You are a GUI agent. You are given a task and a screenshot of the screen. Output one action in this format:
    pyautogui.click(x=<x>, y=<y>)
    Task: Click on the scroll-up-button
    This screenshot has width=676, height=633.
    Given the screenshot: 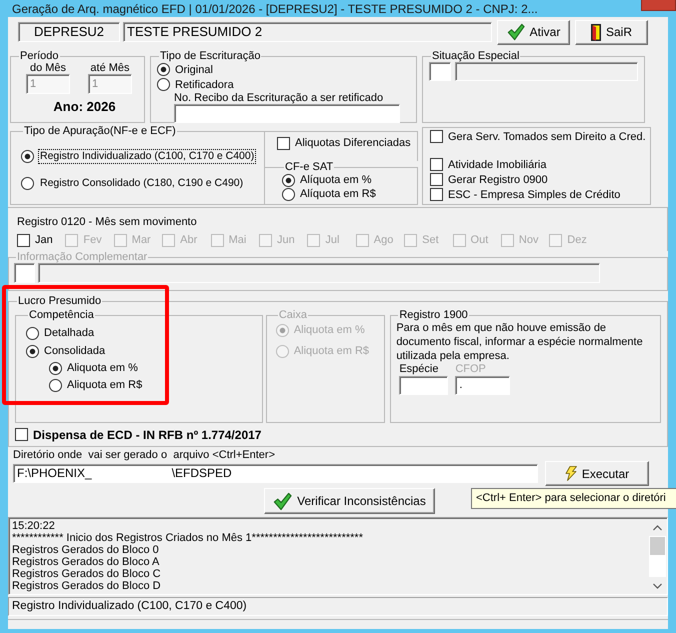 What is the action you would take?
    pyautogui.click(x=657, y=527)
    